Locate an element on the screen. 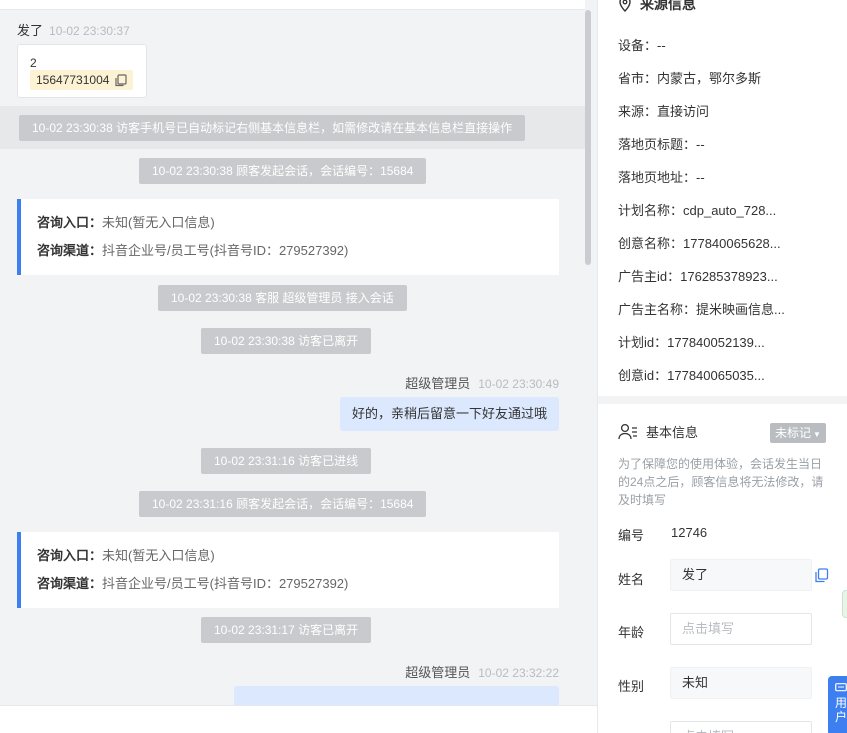 This screenshot has width=847, height=733. field-label: 落地页地址： is located at coordinates (657, 177).